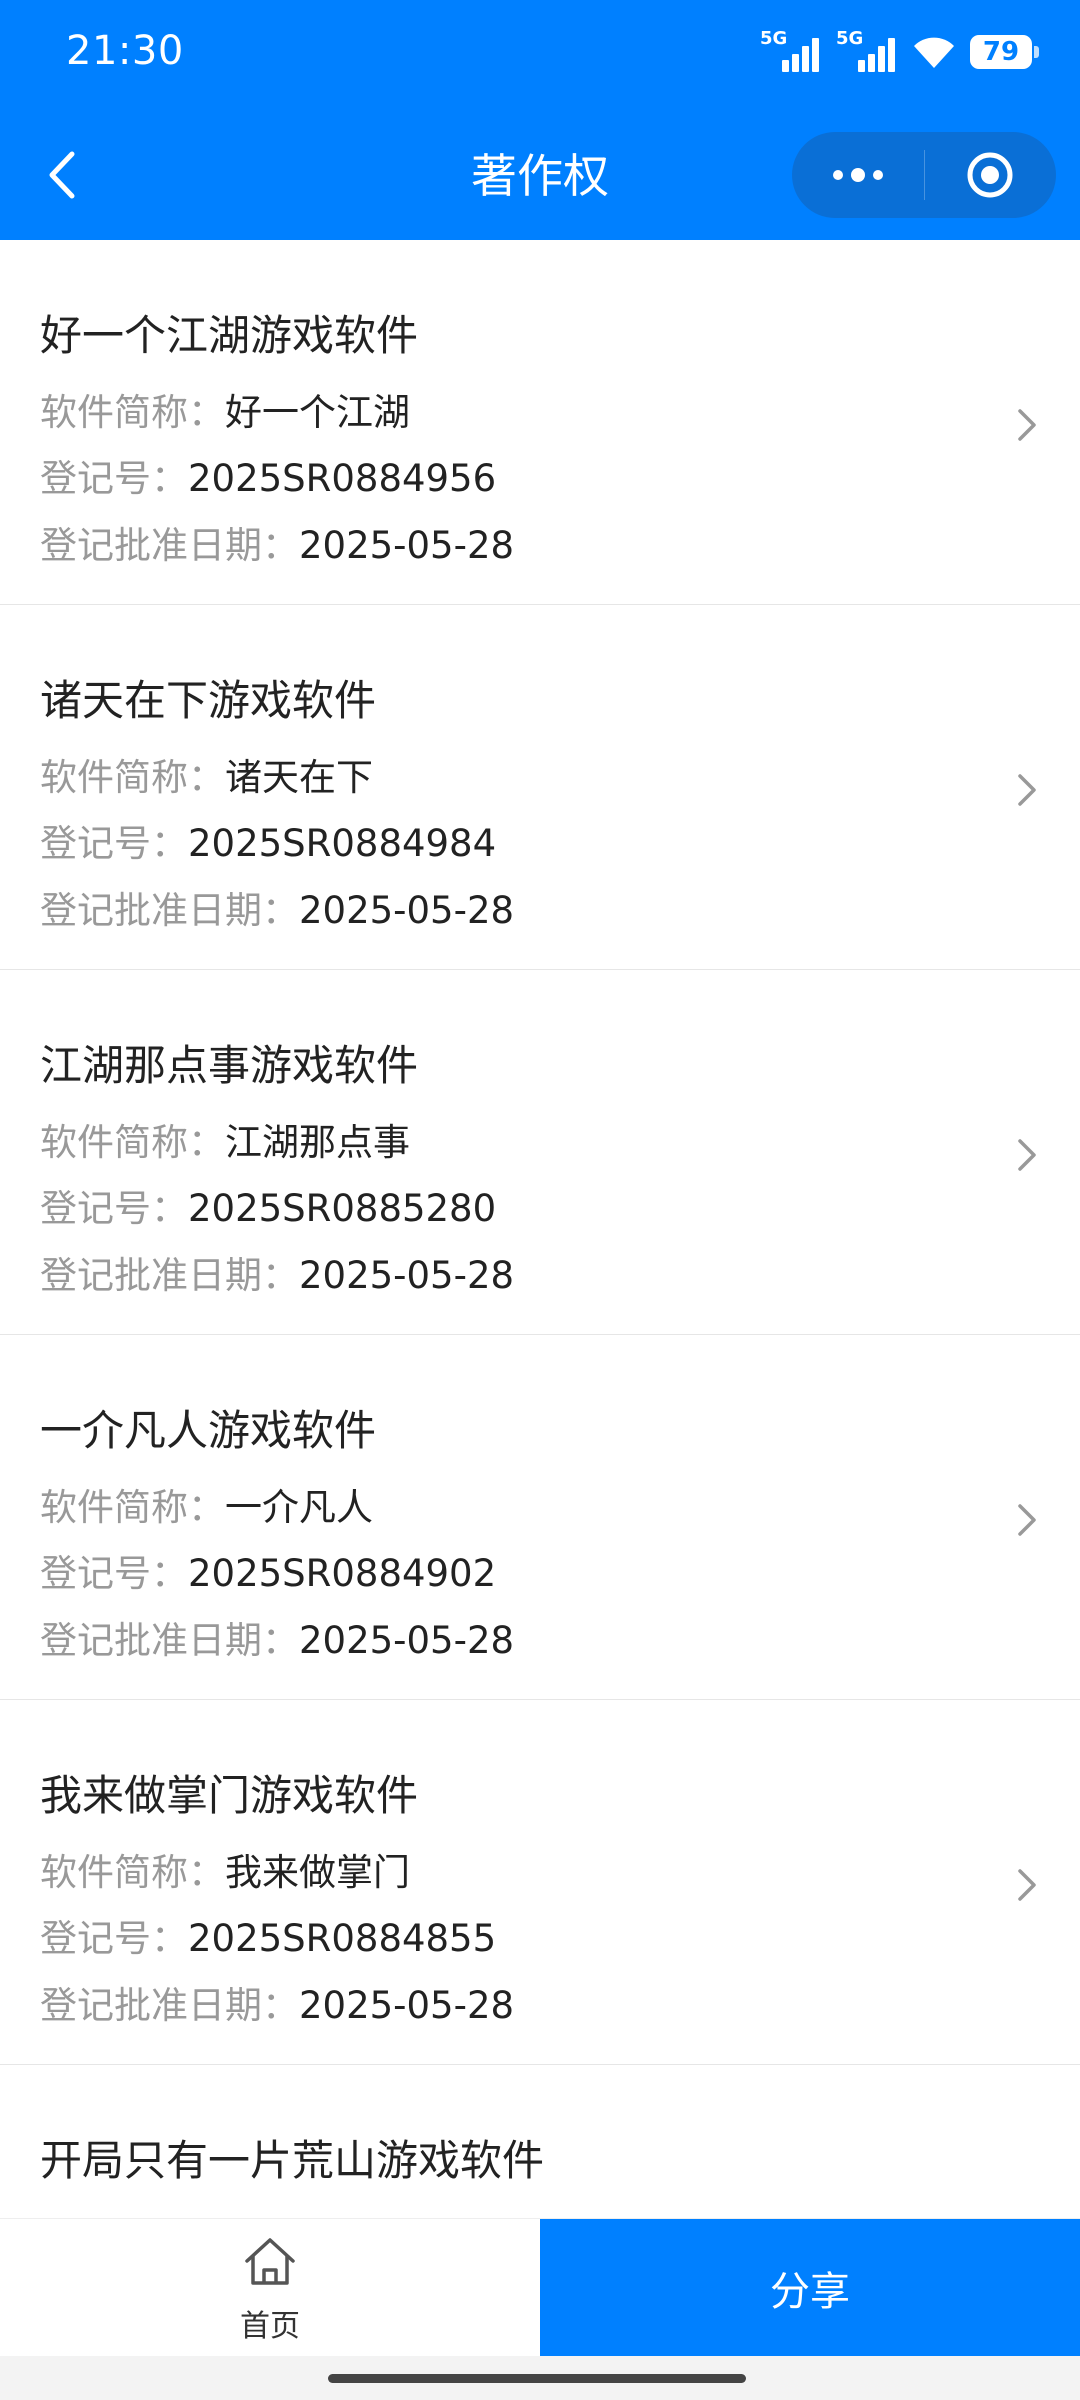 The height and width of the screenshot is (2400, 1080). I want to click on target-circle-icon, so click(990, 175).